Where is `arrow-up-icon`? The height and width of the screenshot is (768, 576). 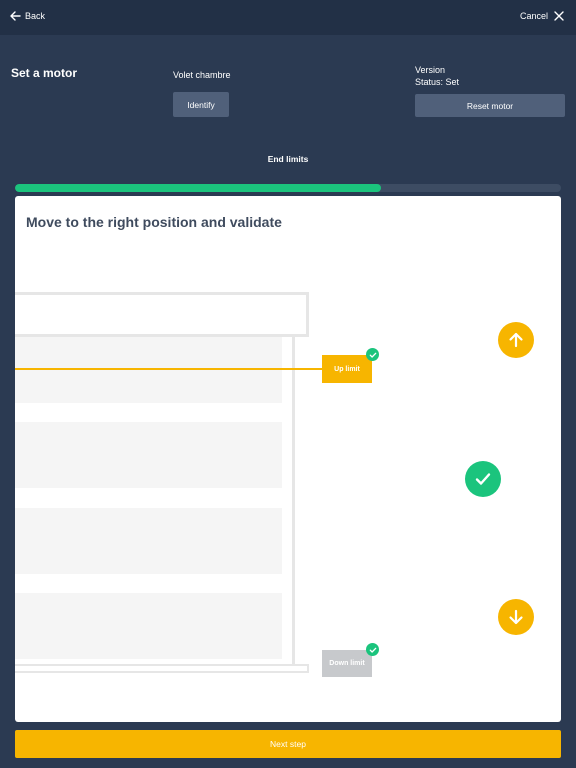 arrow-up-icon is located at coordinates (516, 340).